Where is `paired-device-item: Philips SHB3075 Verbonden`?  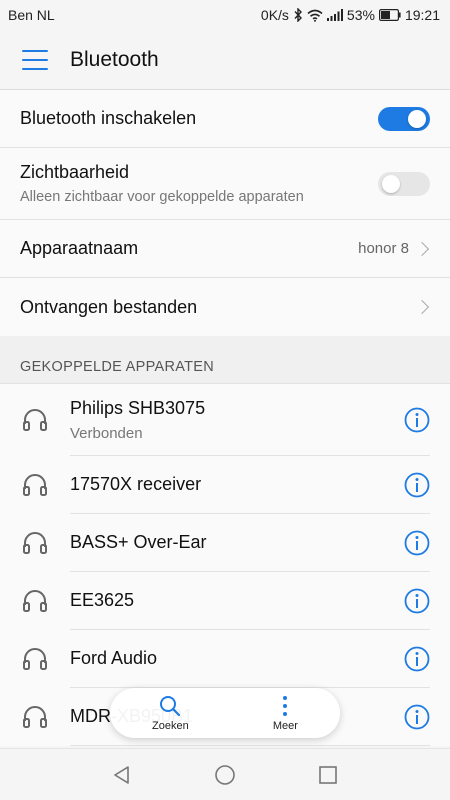
paired-device-item: Philips SHB3075 Verbonden is located at coordinates (225, 420).